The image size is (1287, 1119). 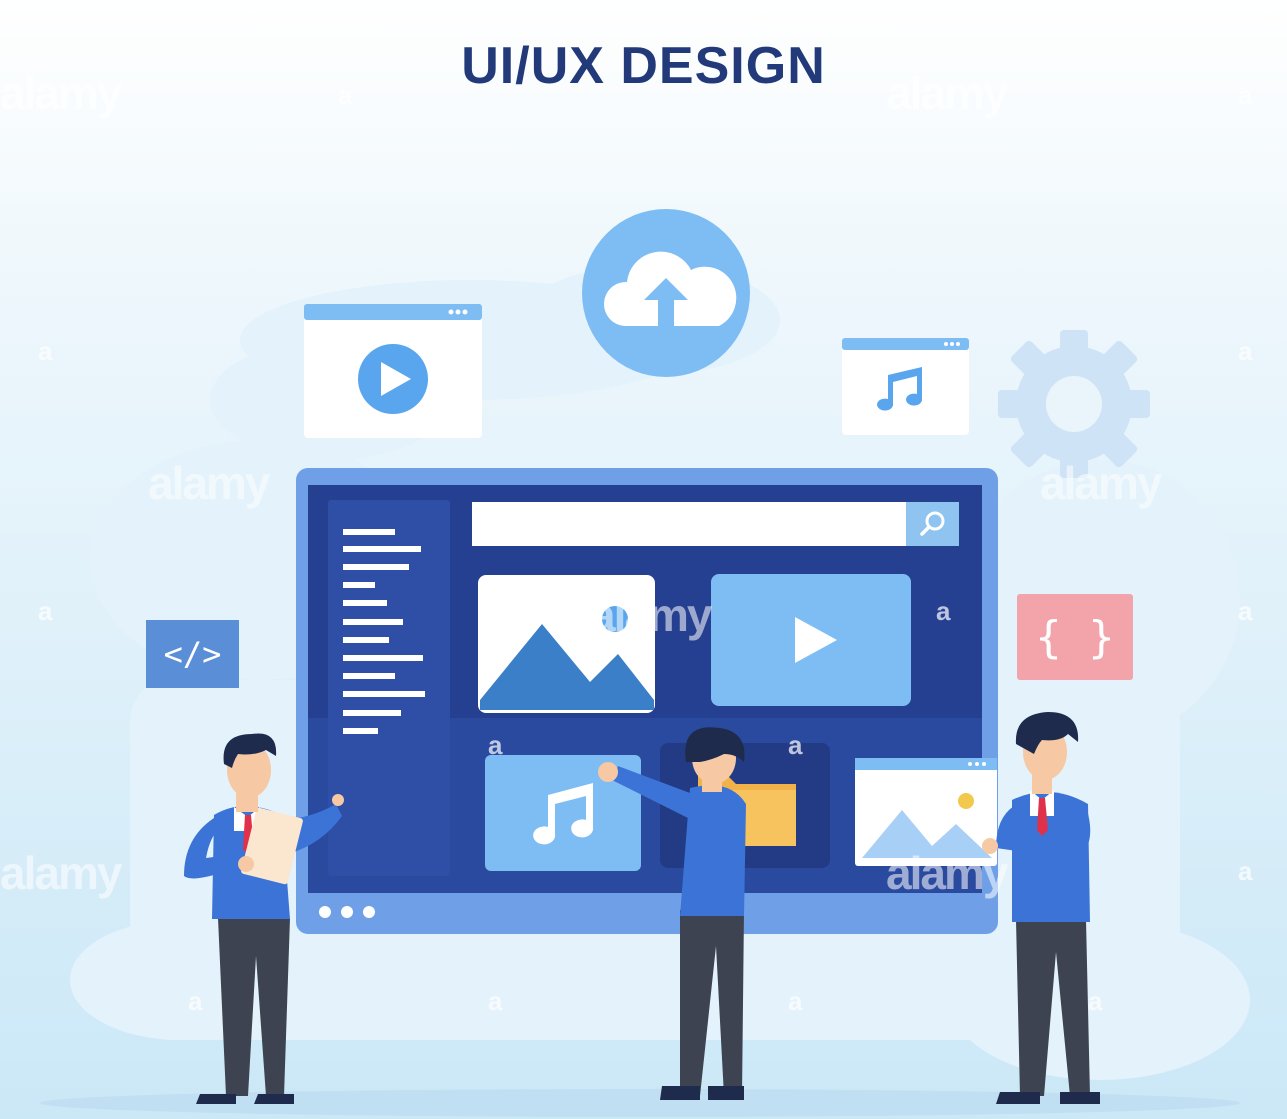 I want to click on sidebar-panel, so click(x=389, y=688).